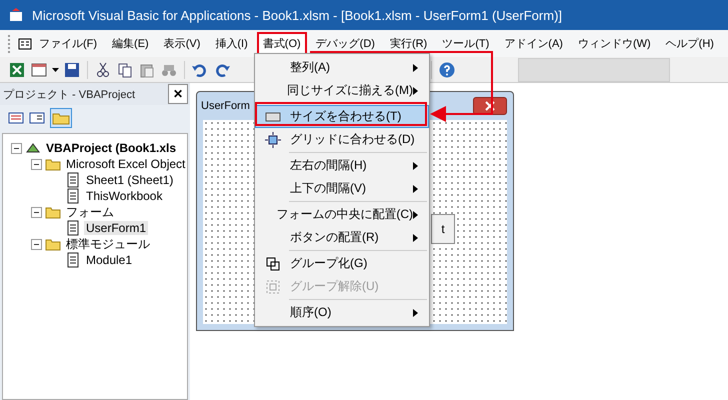 Image resolution: width=728 pixels, height=400 pixels. I want to click on form-title: UserForm, so click(225, 106).